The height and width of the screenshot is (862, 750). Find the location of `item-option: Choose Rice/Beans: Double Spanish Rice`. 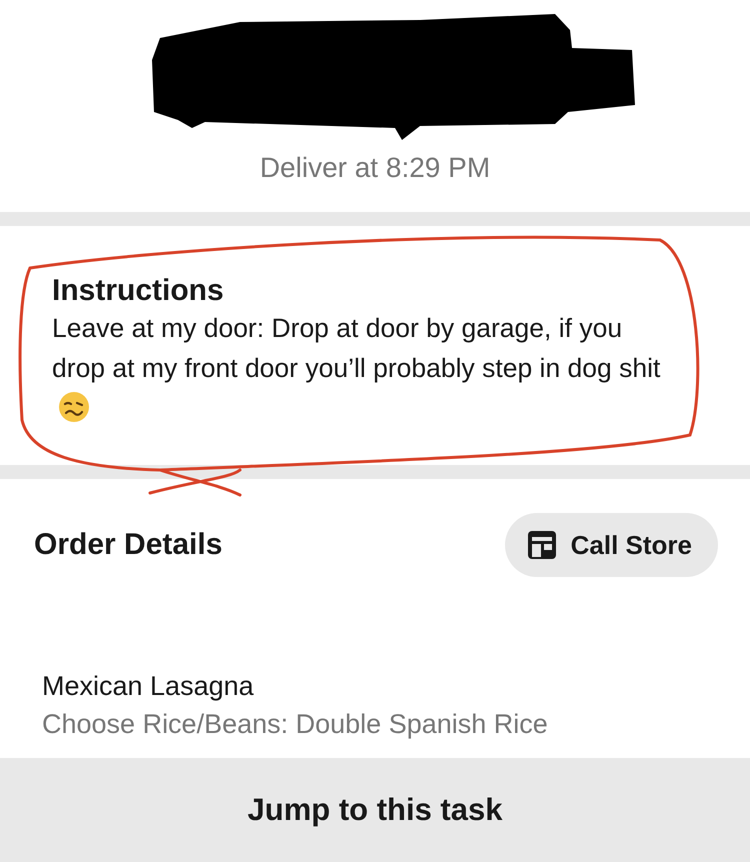

item-option: Choose Rice/Beans: Double Spanish Rice is located at coordinates (386, 724).